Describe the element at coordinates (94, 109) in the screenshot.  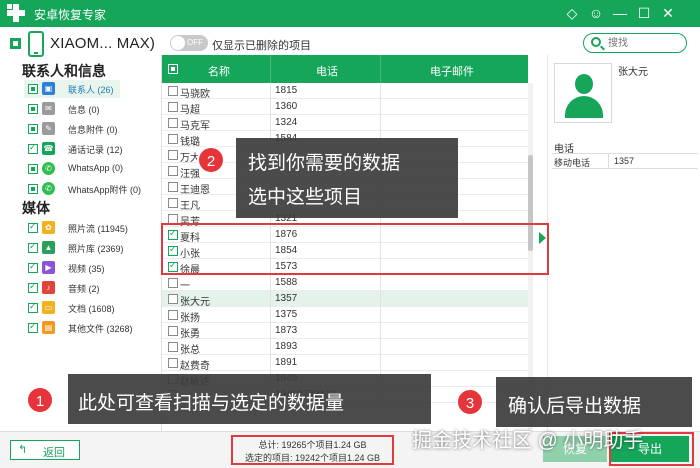
I see `sidebar-item-messages: ✉ 信息 (0)` at that location.